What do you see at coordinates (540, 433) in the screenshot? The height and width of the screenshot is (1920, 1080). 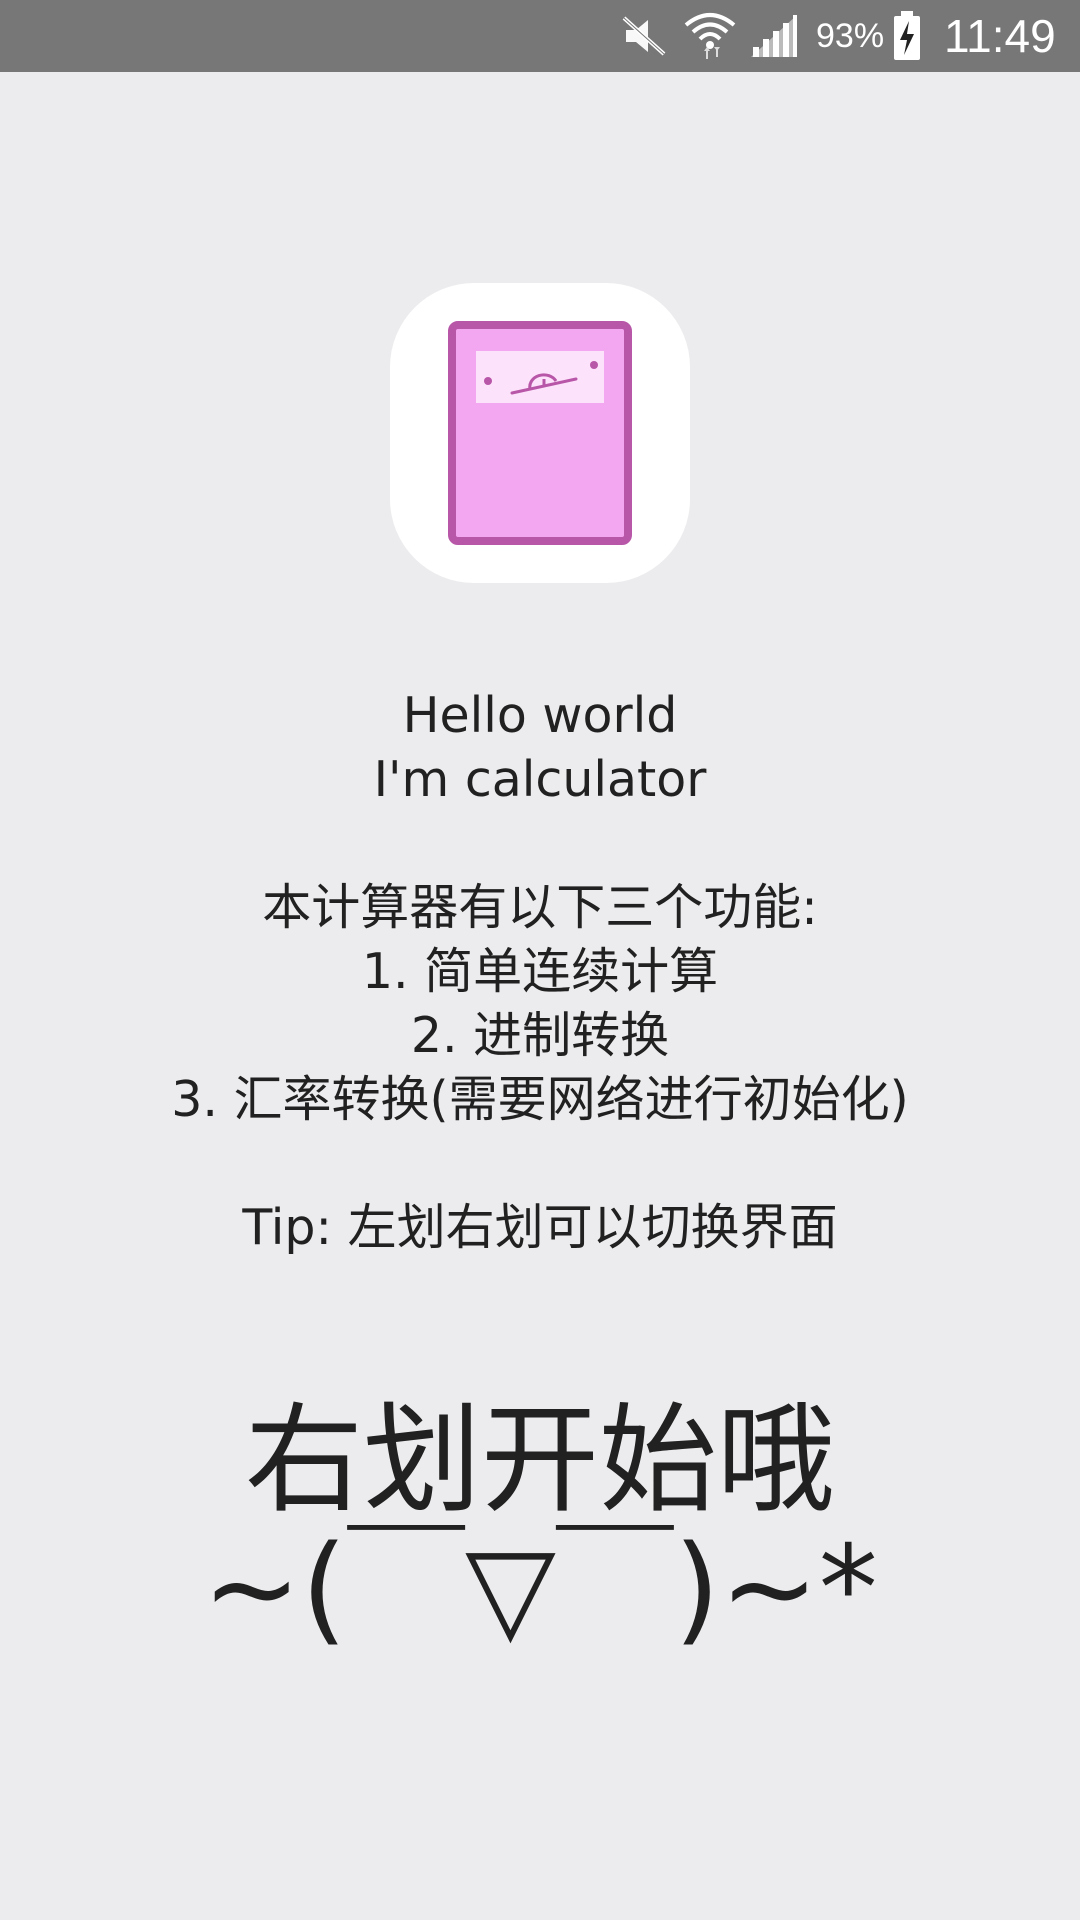 I see `calculator-meter-icon` at bounding box center [540, 433].